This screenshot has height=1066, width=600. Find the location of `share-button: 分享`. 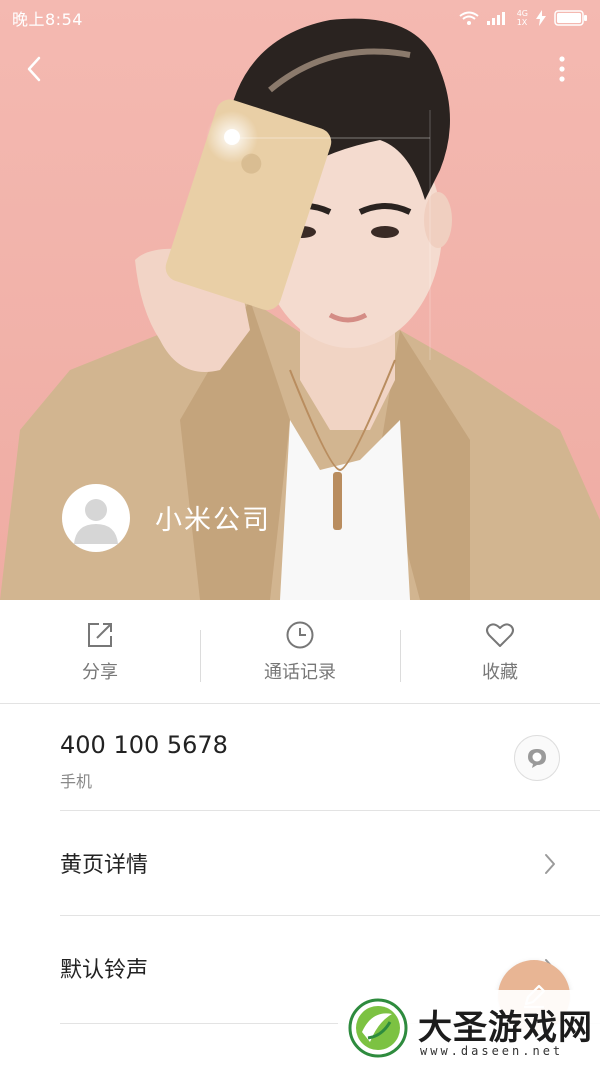

share-button: 分享 is located at coordinates (100, 651).